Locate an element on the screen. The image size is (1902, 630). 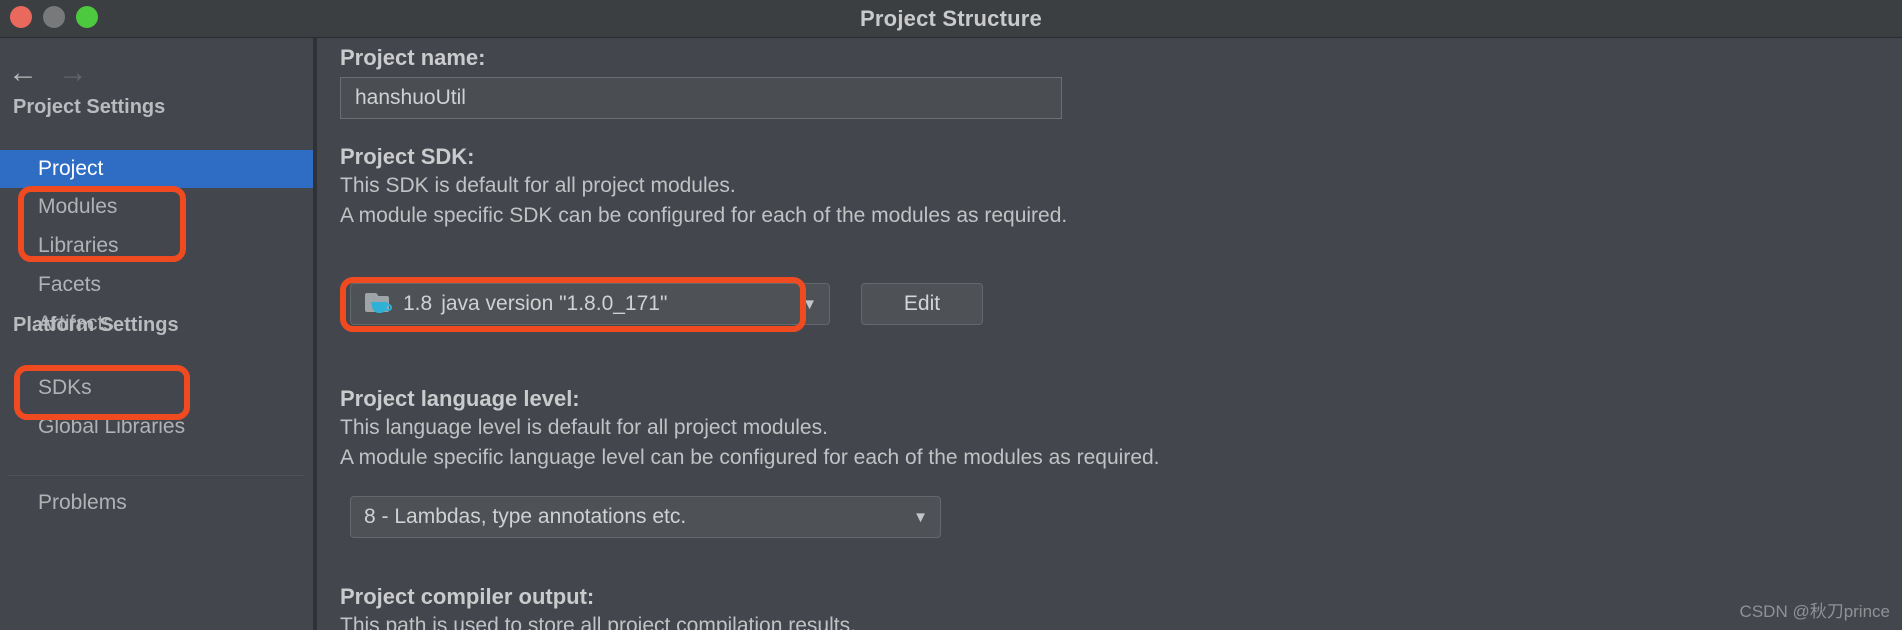
sidebar-group-platform-settings: Platform Settings is located at coordinates (96, 325).